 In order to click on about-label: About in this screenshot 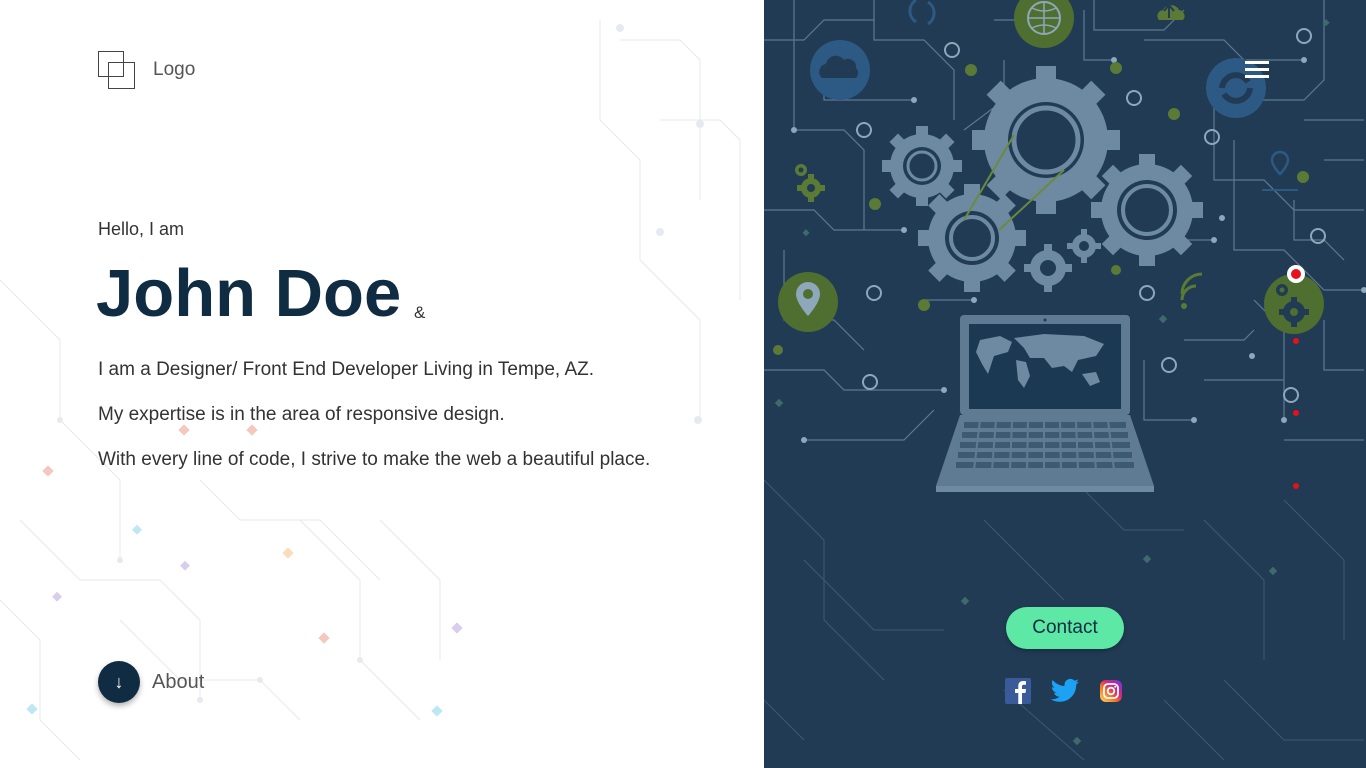, I will do `click(178, 682)`.